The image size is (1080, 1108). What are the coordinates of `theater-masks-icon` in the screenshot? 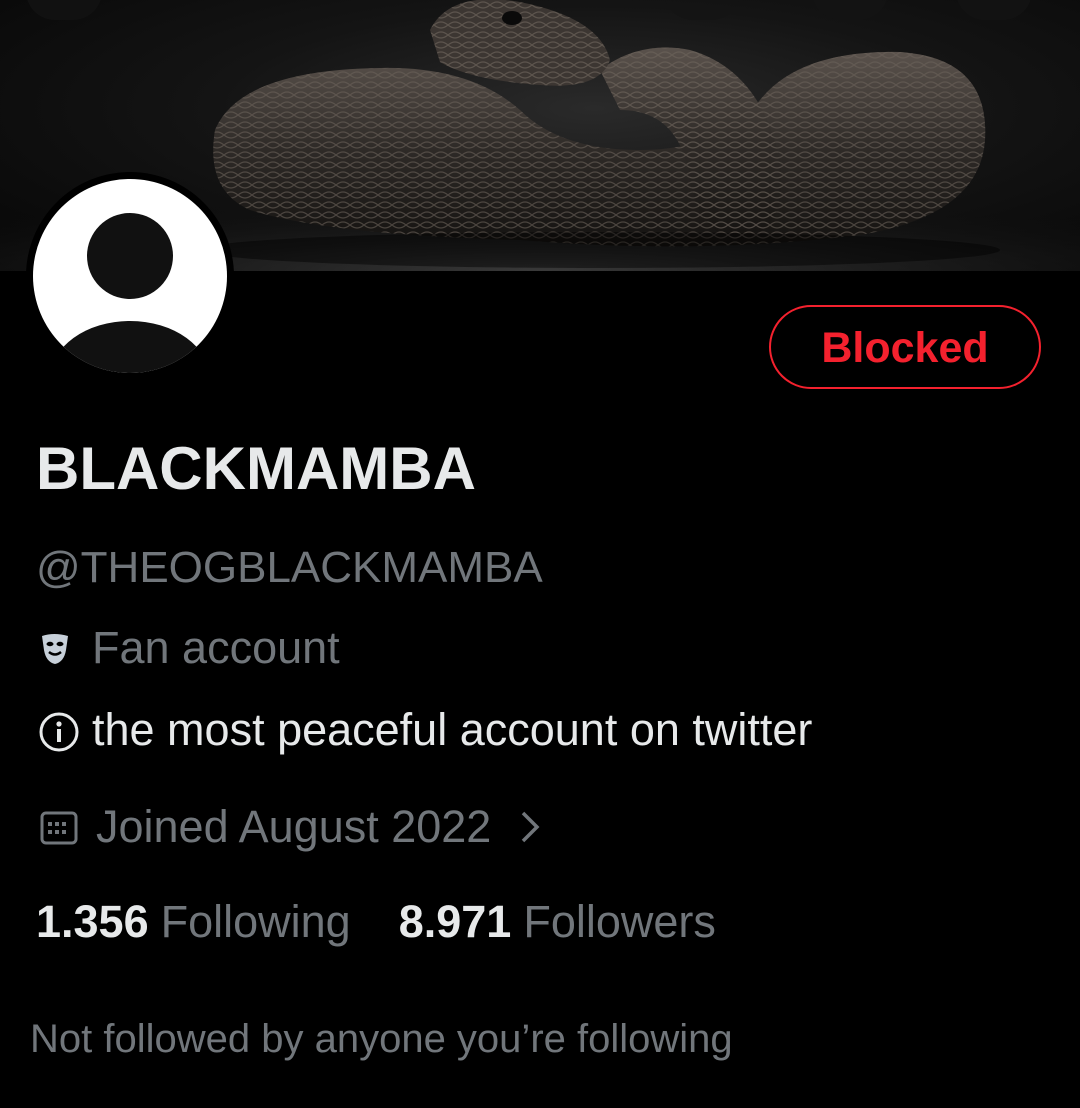 It's located at (55, 649).